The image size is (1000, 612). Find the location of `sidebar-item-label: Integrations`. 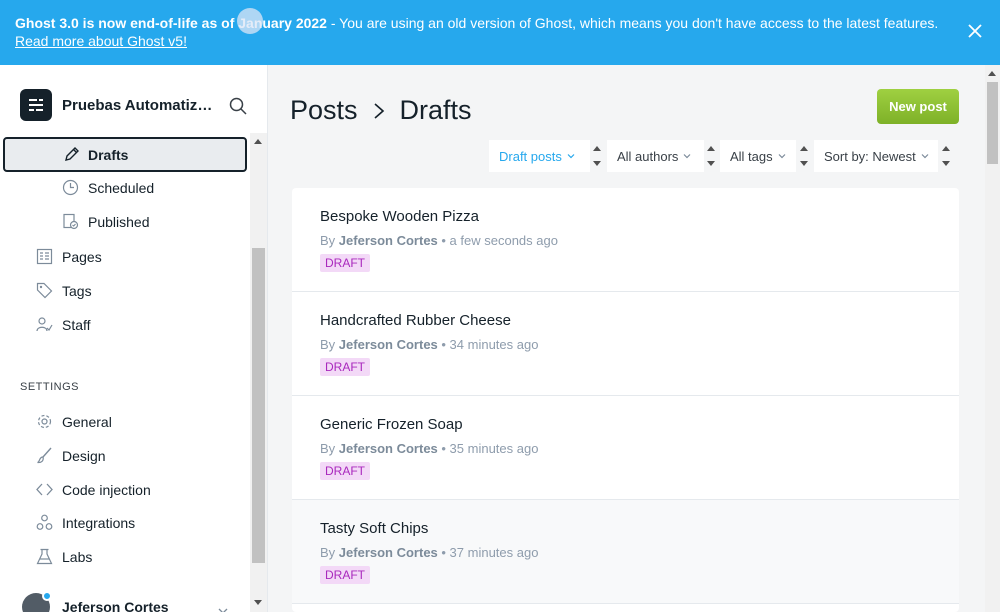

sidebar-item-label: Integrations is located at coordinates (99, 522).